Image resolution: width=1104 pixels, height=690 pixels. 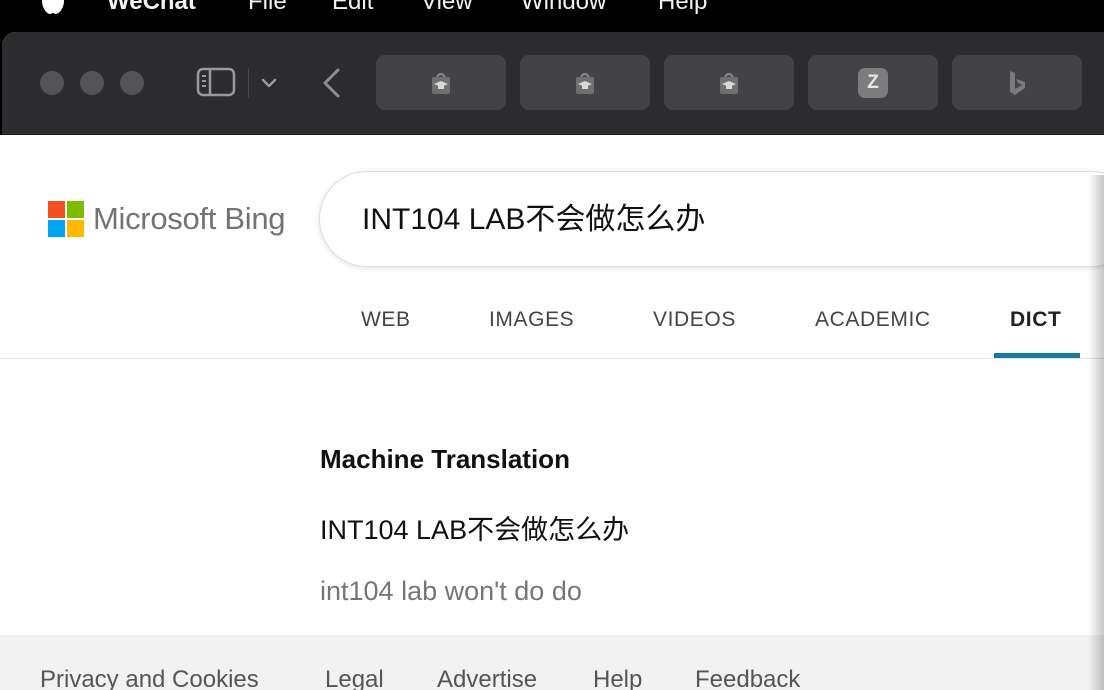 I want to click on tab-dict: DICT, so click(x=1035, y=320).